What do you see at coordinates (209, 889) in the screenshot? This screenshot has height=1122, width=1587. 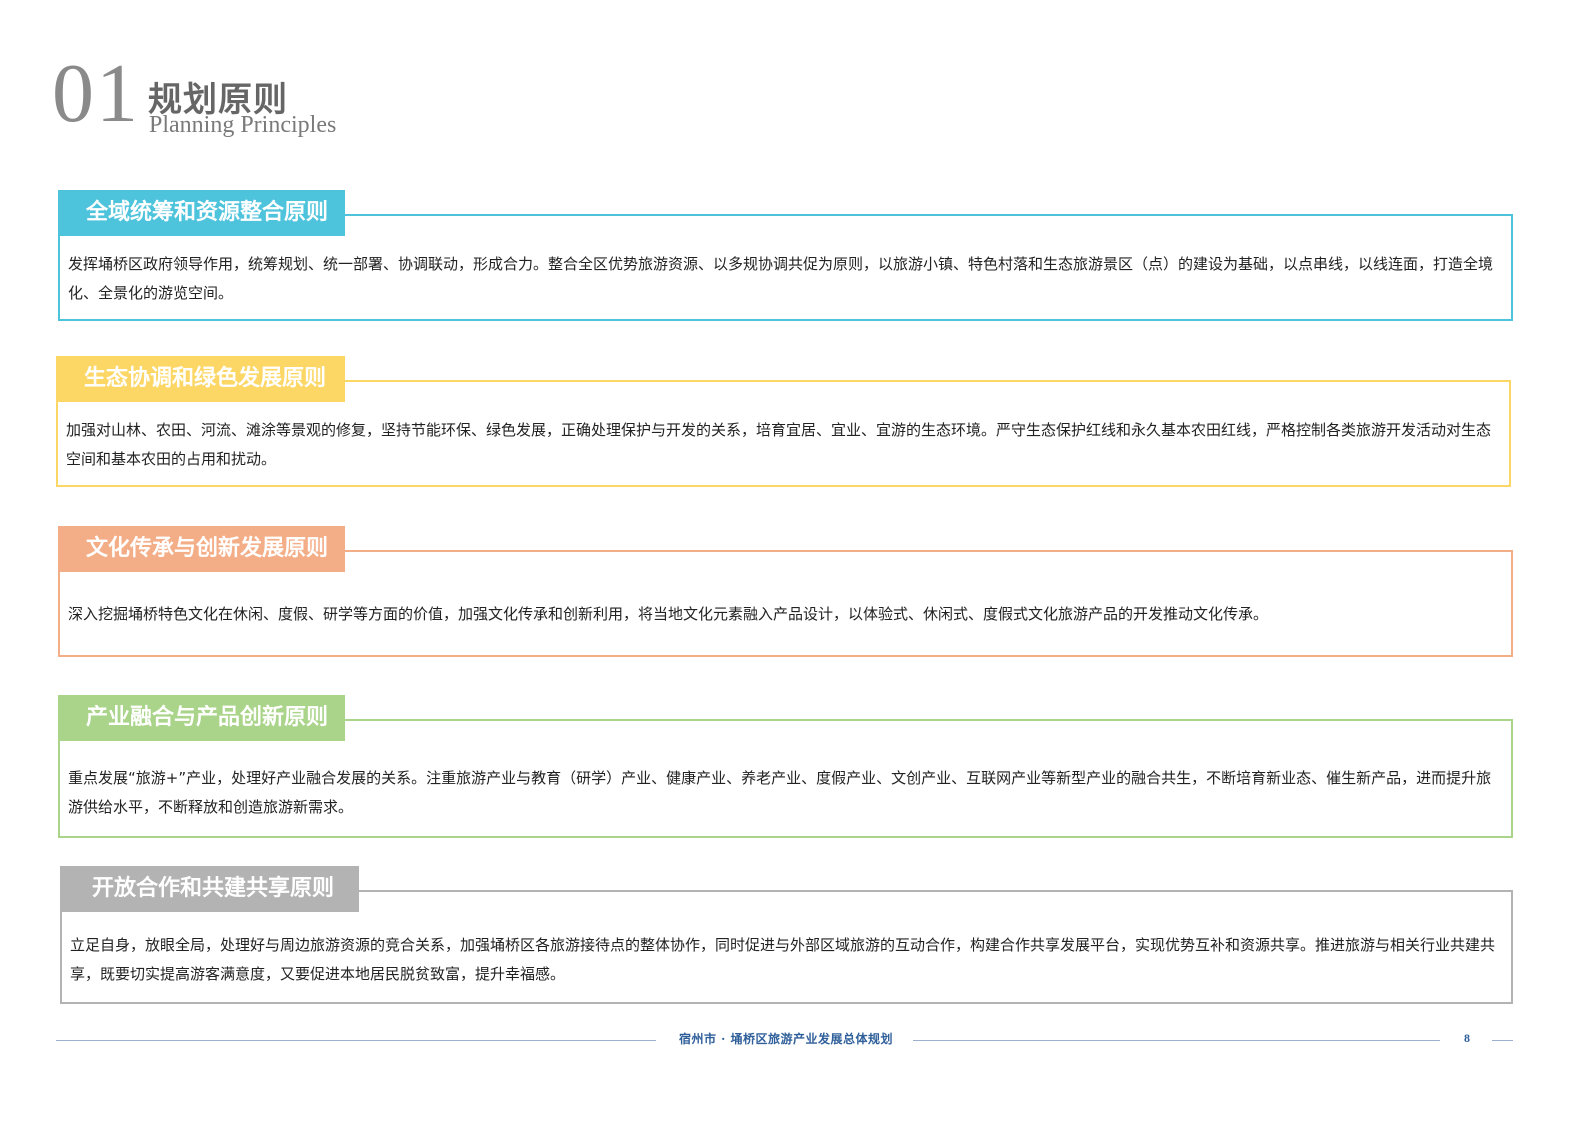 I see `principle-title-5: 开放合作和共建共享原则` at bounding box center [209, 889].